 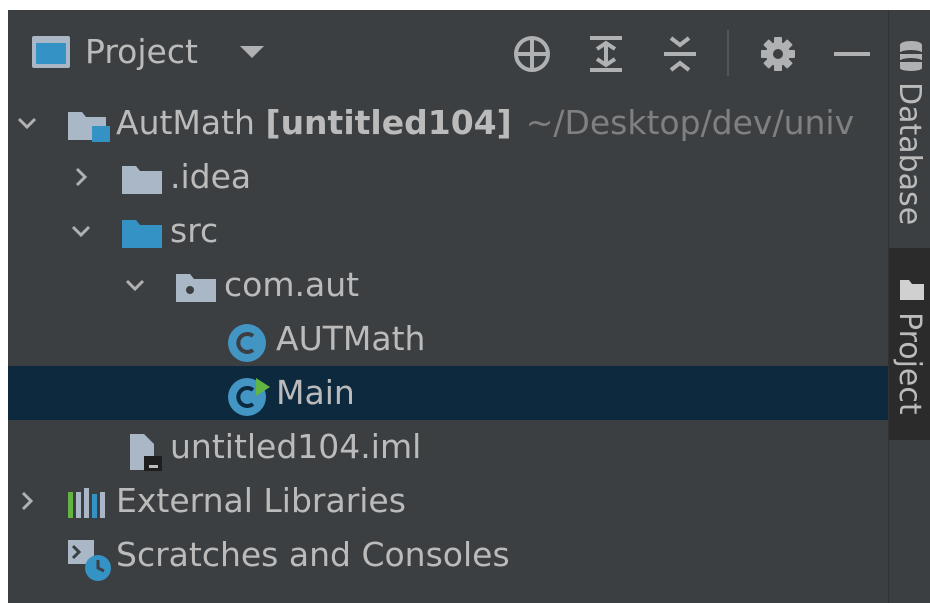 I want to click on tree-row-scratches: Scratches and Consoles, so click(x=448, y=555).